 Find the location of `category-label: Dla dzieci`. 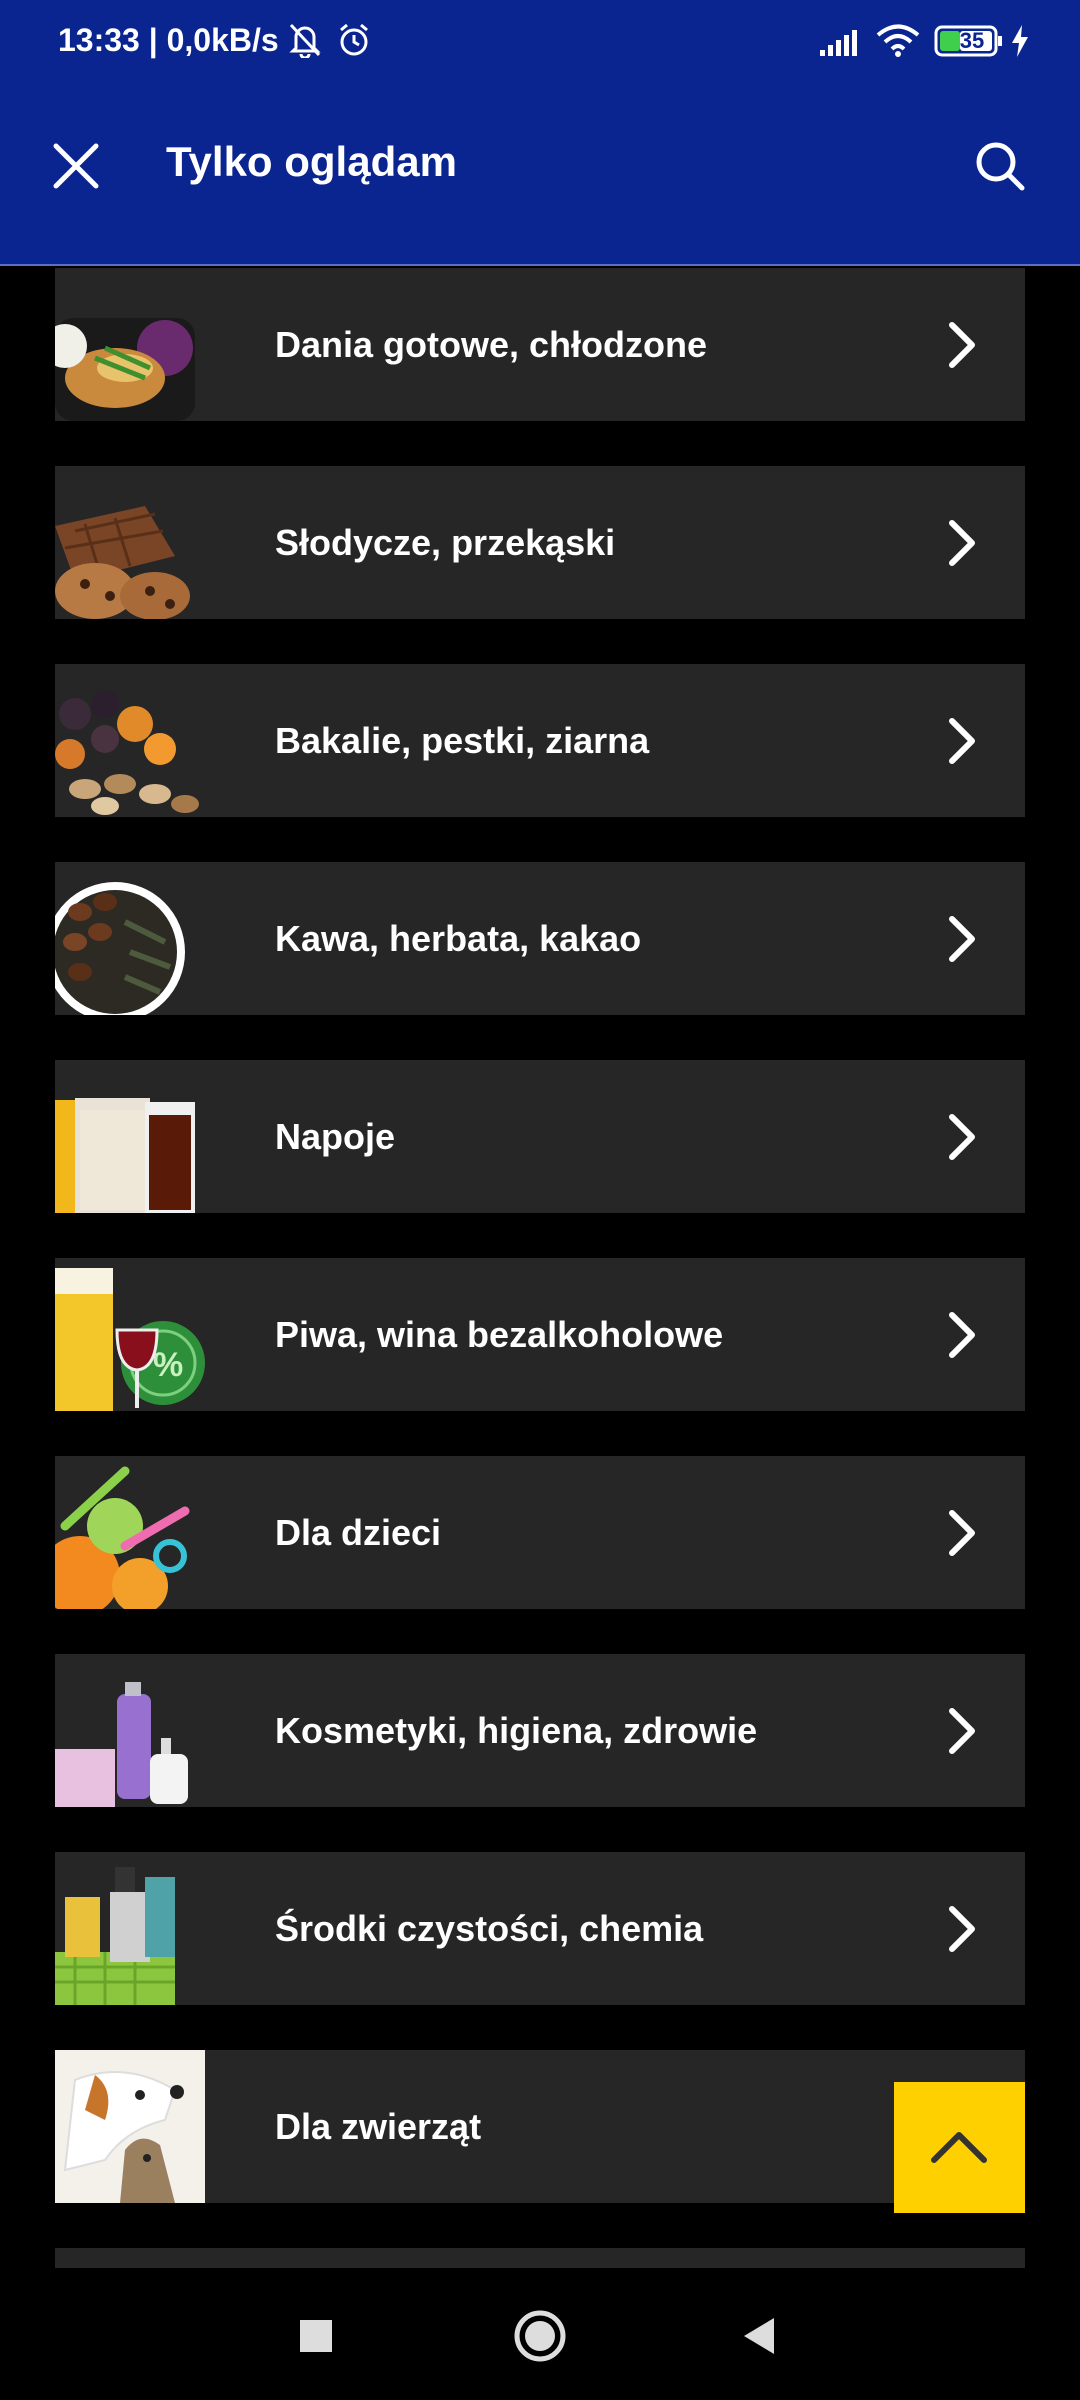

category-label: Dla dzieci is located at coordinates (358, 1532).